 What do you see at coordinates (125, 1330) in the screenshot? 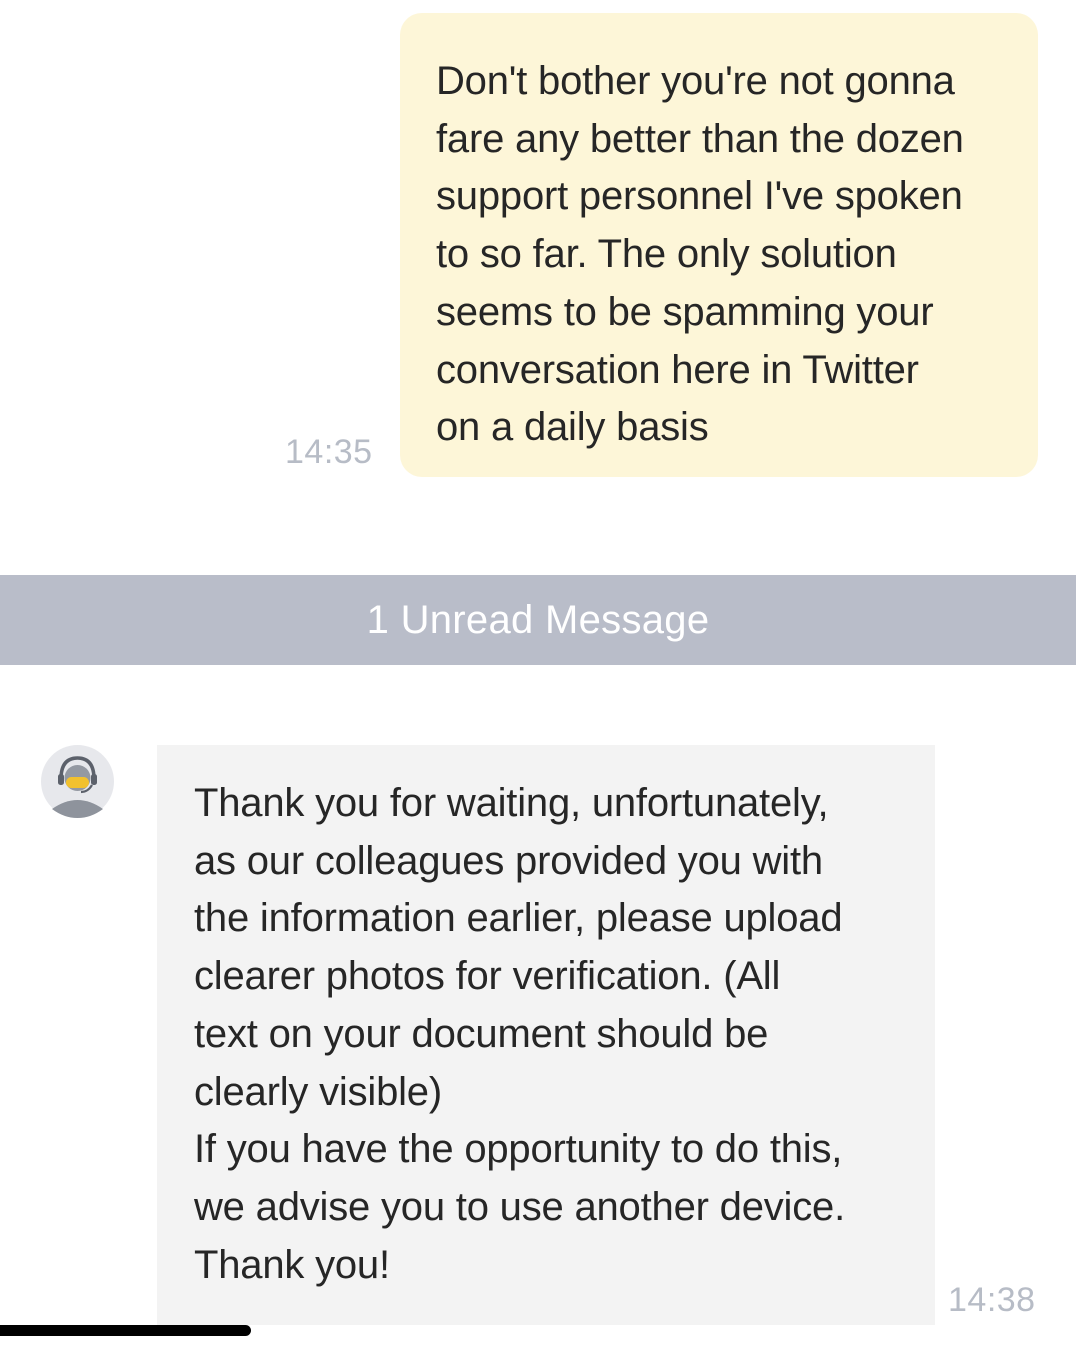
I see `home-indicator-bar` at bounding box center [125, 1330].